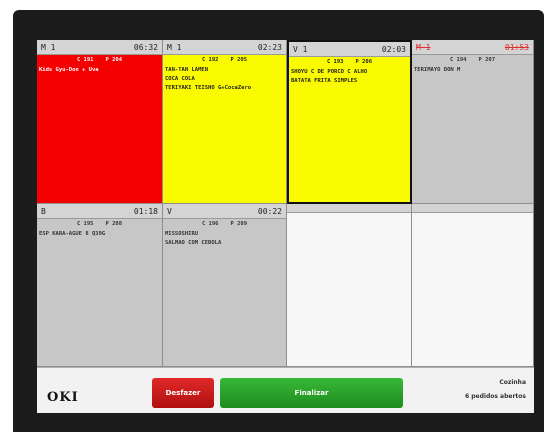 The height and width of the screenshot is (432, 552). What do you see at coordinates (224, 60) in the screenshot?
I see `order-ids: C 192 P 205` at bounding box center [224, 60].